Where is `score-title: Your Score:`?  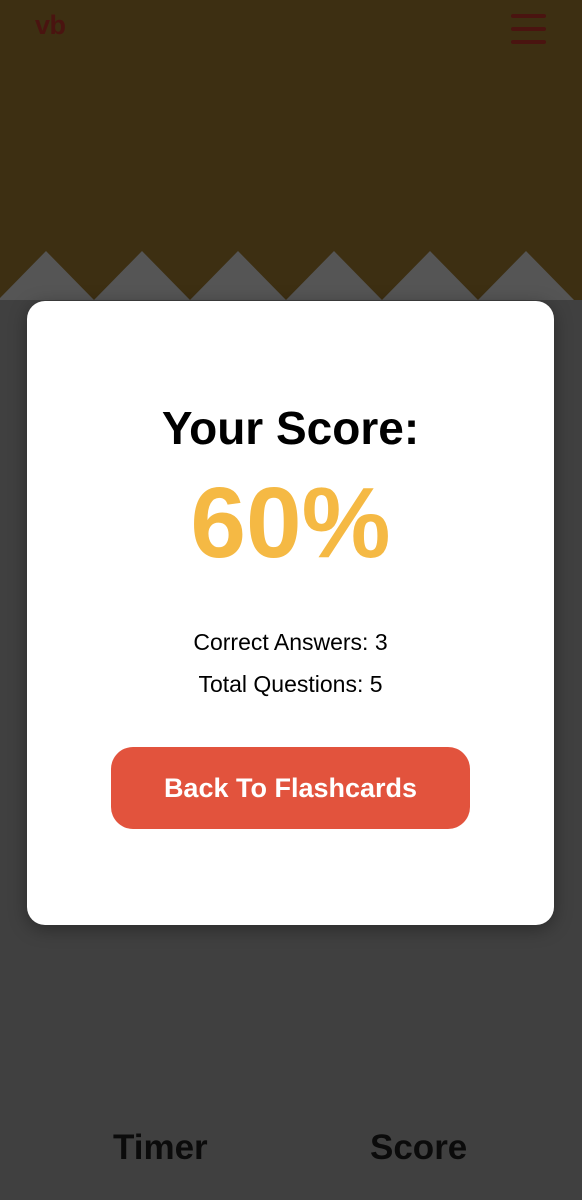 score-title: Your Score: is located at coordinates (290, 428).